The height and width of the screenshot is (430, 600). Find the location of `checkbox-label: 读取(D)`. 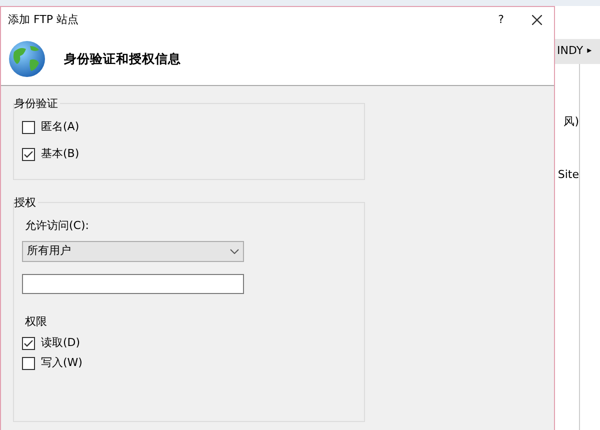

checkbox-label: 读取(D) is located at coordinates (60, 343).